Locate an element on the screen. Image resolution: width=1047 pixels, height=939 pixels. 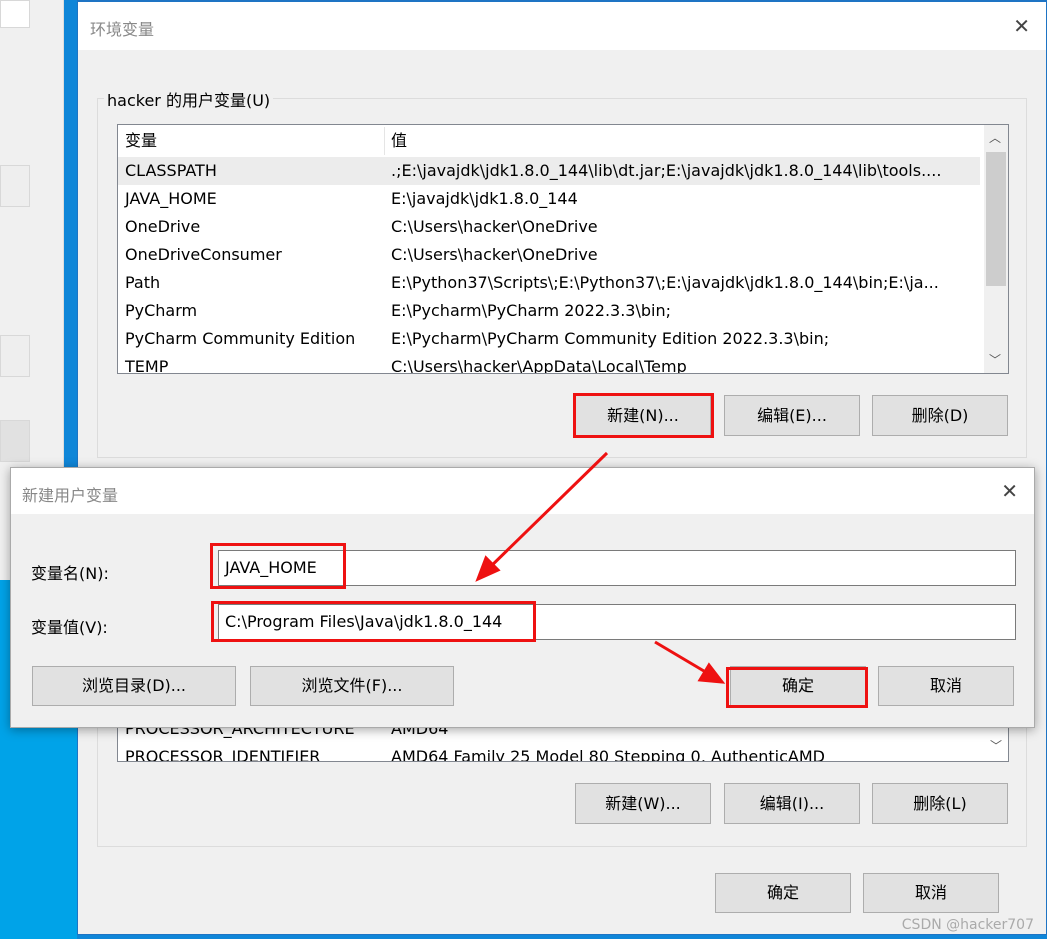
arrow-line is located at coordinates (545, 513).